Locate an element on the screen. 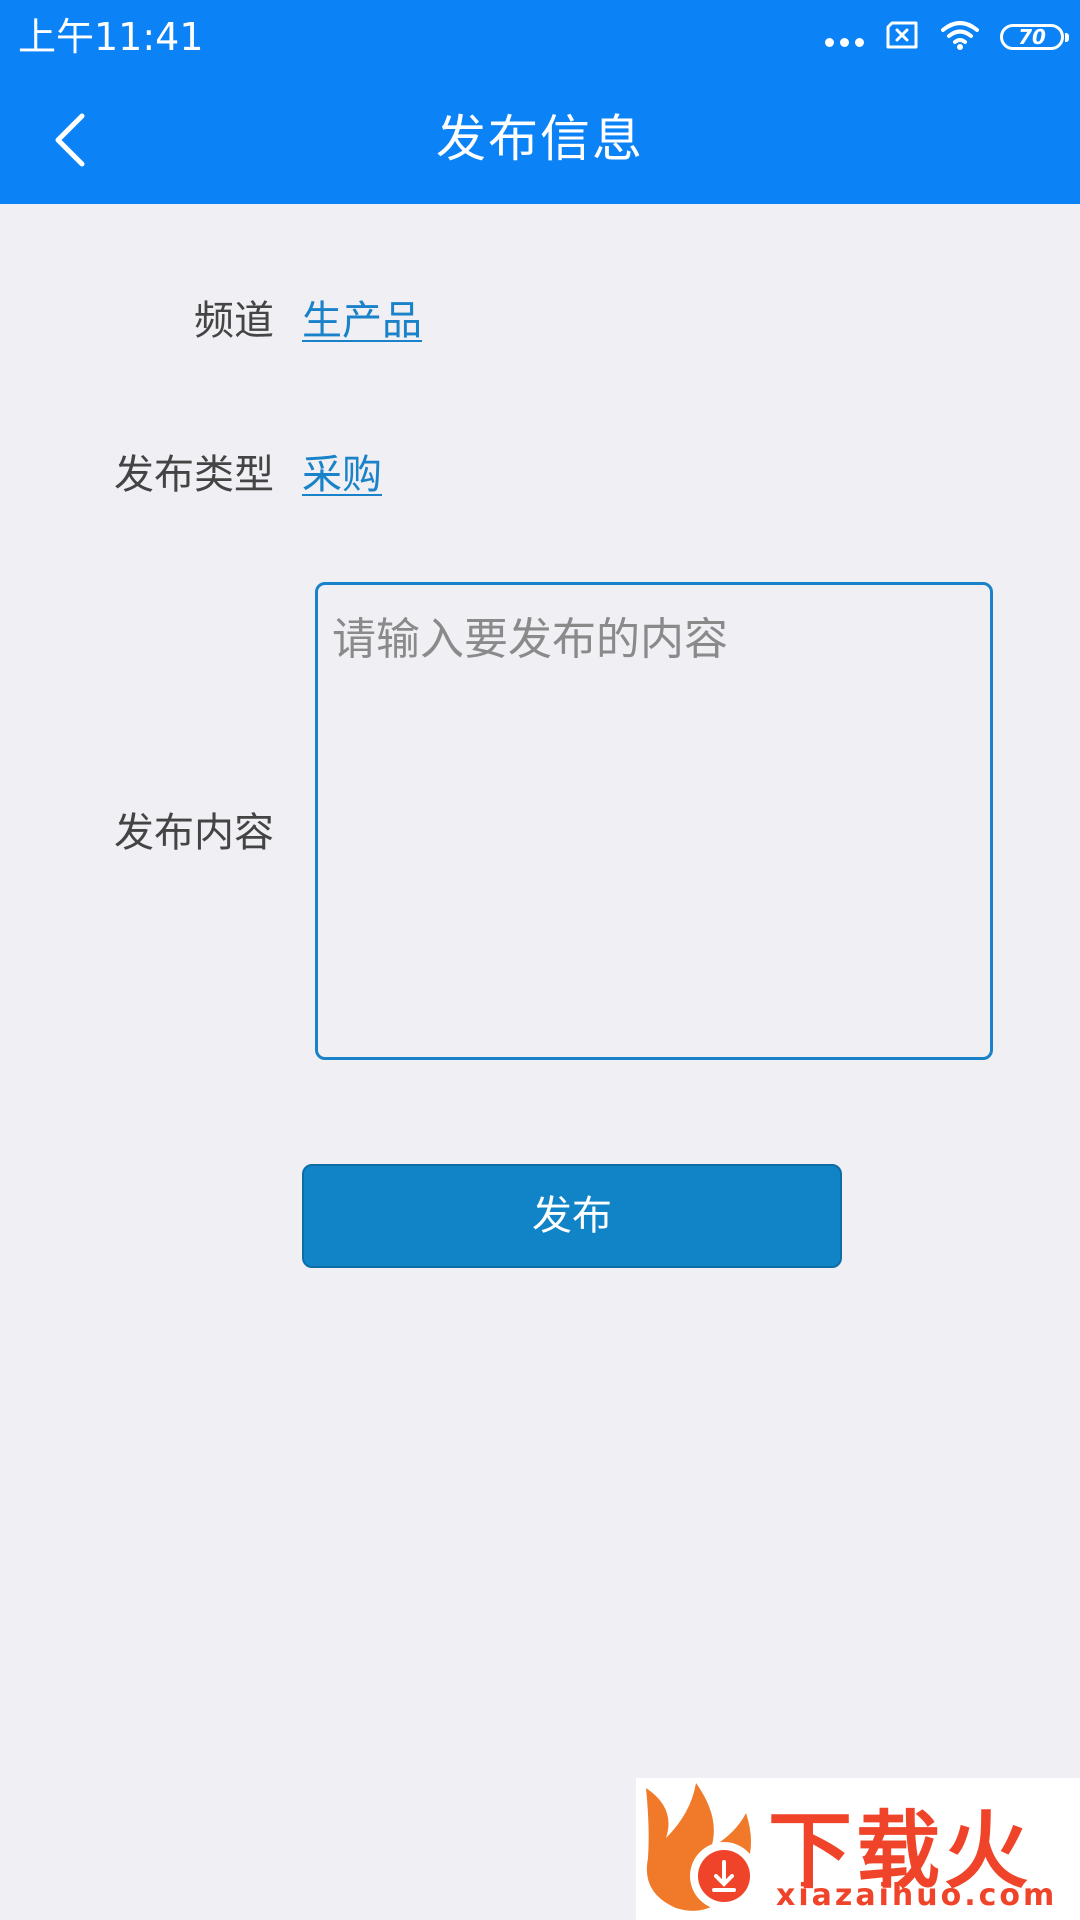 The height and width of the screenshot is (1920, 1080). chevron-left-icon is located at coordinates (70, 140).